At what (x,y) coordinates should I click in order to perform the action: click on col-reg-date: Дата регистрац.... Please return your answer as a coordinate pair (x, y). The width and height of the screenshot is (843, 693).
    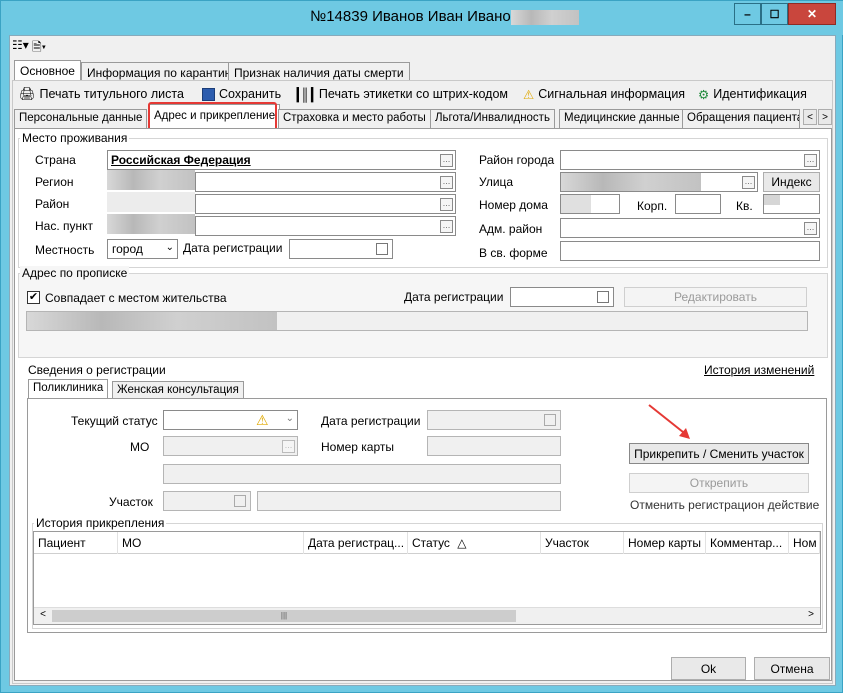
    Looking at the image, I should click on (356, 543).